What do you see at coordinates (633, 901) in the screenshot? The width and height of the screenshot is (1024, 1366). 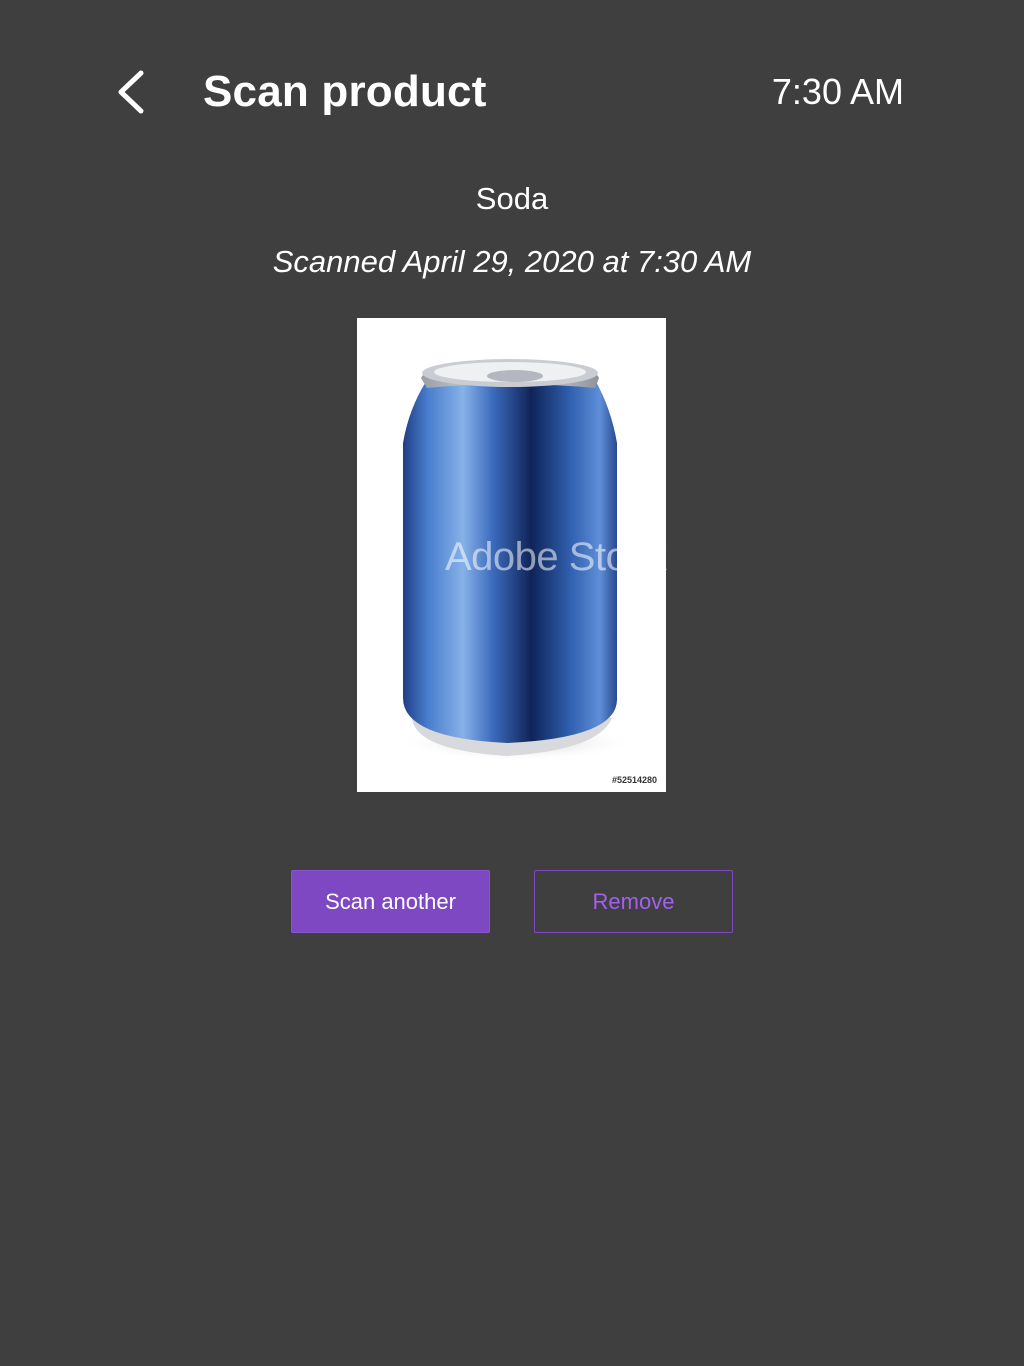 I see `remove-button: Remove` at bounding box center [633, 901].